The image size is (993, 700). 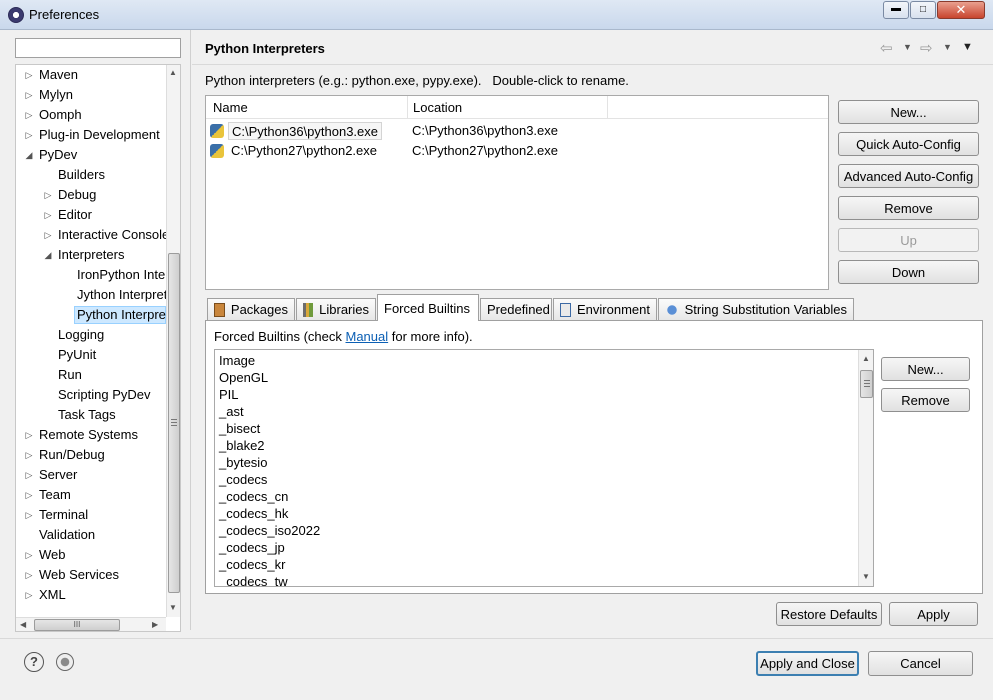 I want to click on list-item: _codecs_jp, so click(x=252, y=547).